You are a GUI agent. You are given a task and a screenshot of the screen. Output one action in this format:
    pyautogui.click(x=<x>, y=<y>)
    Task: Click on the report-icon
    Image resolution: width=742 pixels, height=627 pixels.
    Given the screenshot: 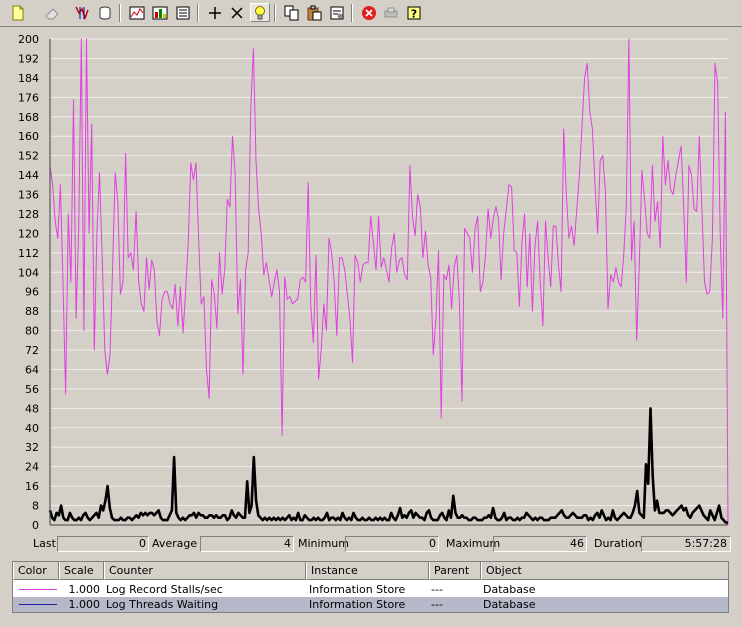 What is the action you would take?
    pyautogui.click(x=183, y=12)
    